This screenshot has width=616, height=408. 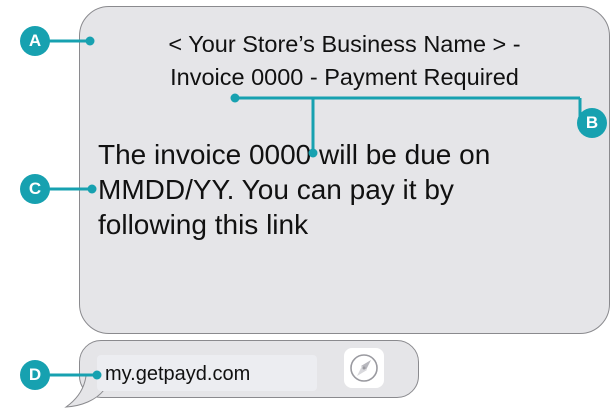 I want to click on callout-a: A, so click(x=35, y=41).